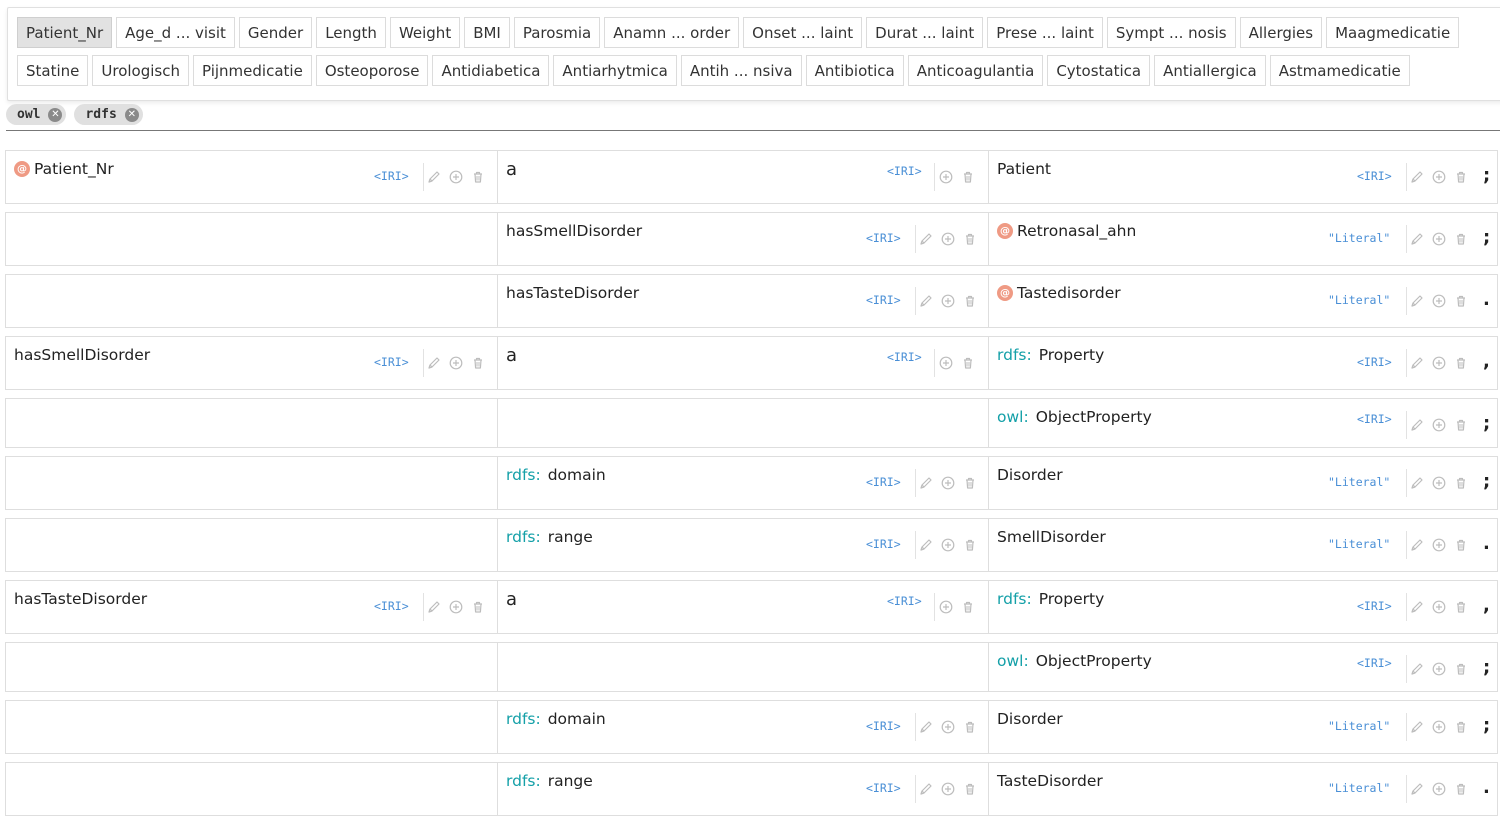  Describe the element at coordinates (741, 70) in the screenshot. I see `column-button: Antih ... nsiva` at that location.